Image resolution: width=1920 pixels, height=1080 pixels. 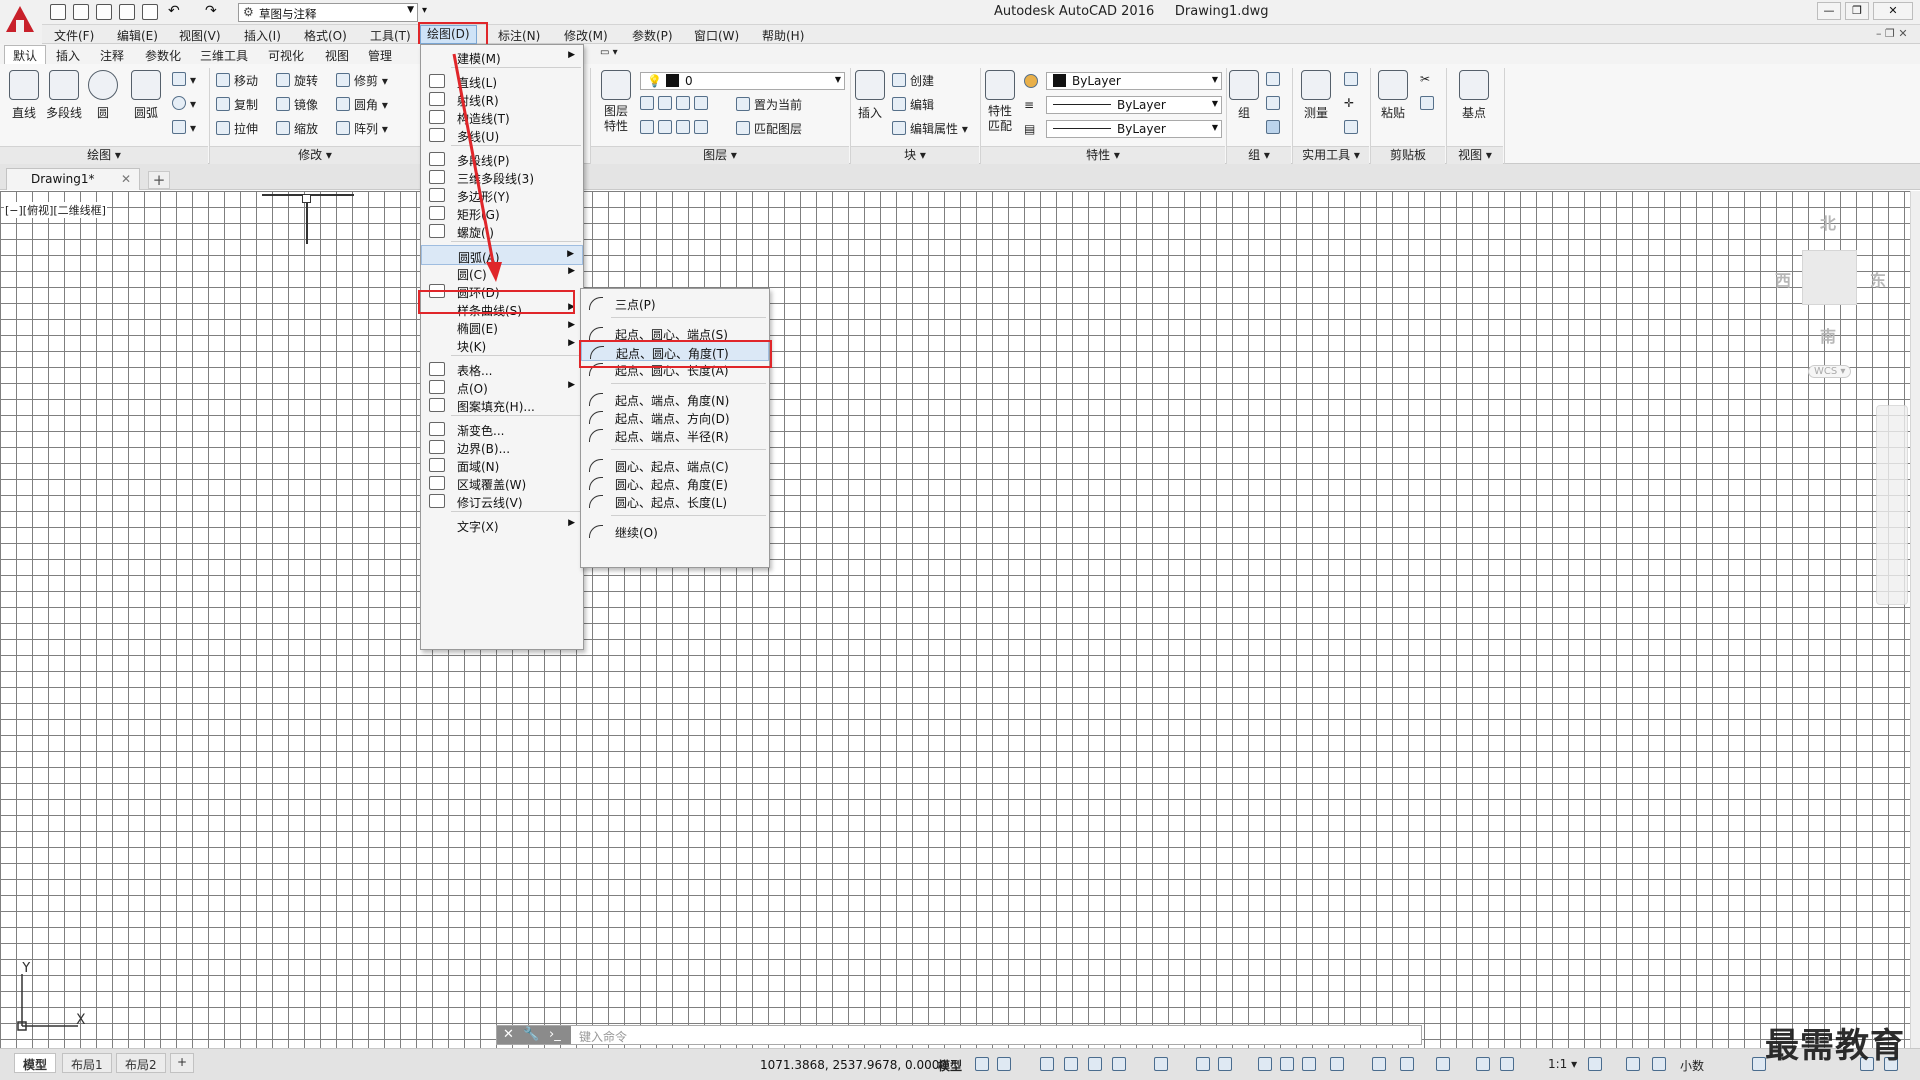 I want to click on block-panel-title: 块 ▾, so click(x=915, y=155).